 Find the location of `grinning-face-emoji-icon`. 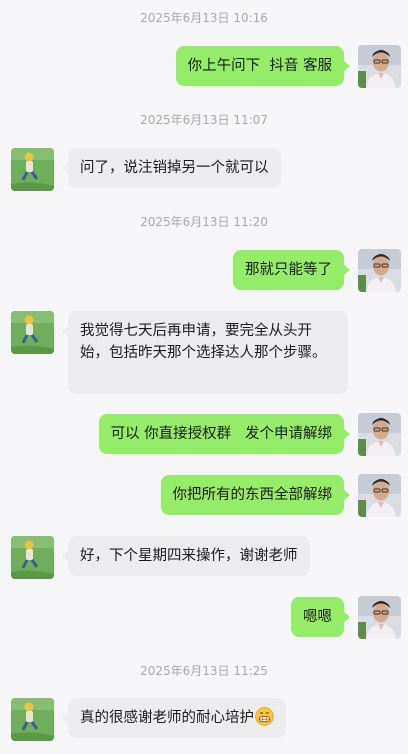

grinning-face-emoji-icon is located at coordinates (264, 716).